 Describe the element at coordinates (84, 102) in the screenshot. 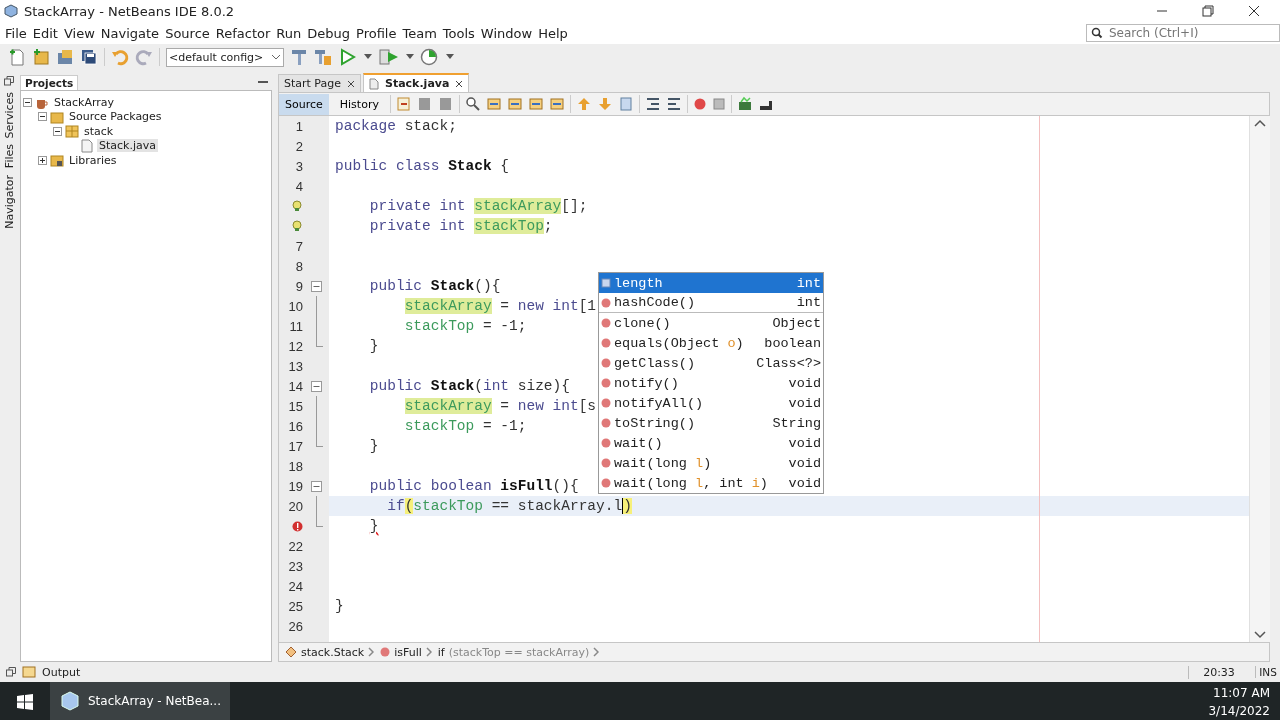

I see `tree-item: StackArray` at that location.